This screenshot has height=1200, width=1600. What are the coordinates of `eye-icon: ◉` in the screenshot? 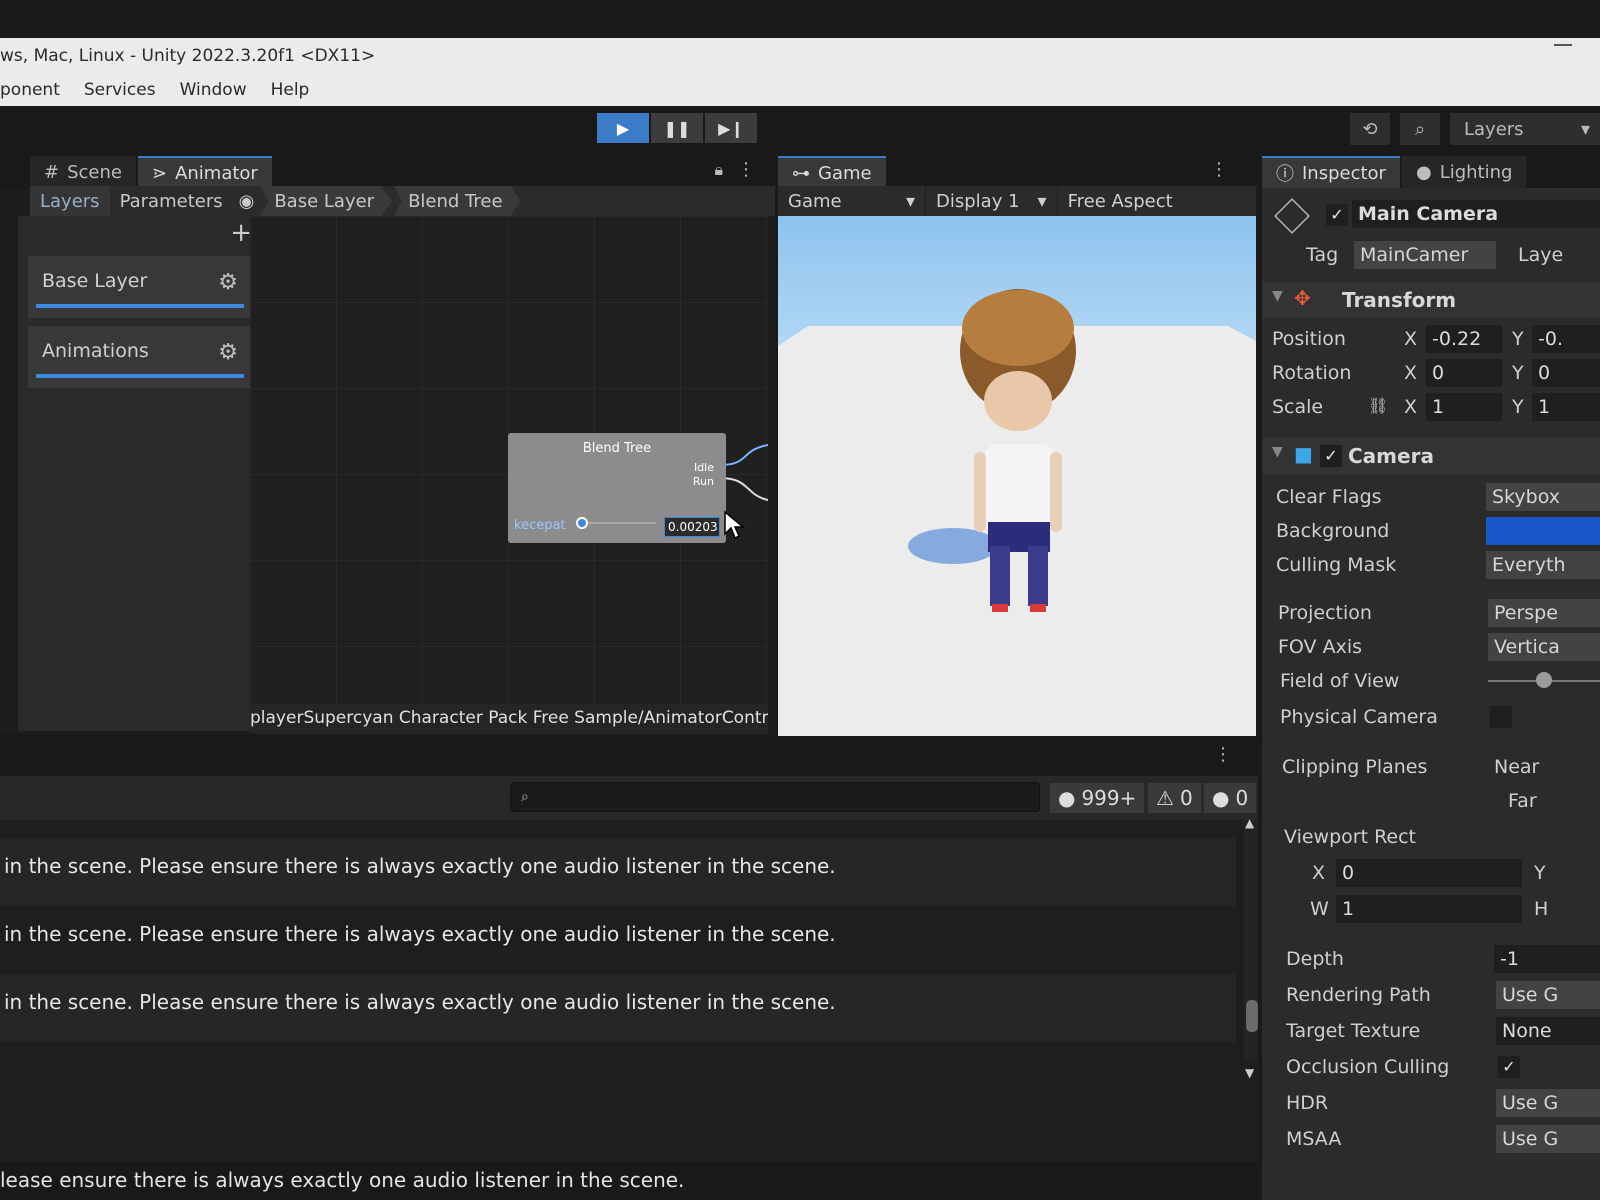 It's located at (247, 201).